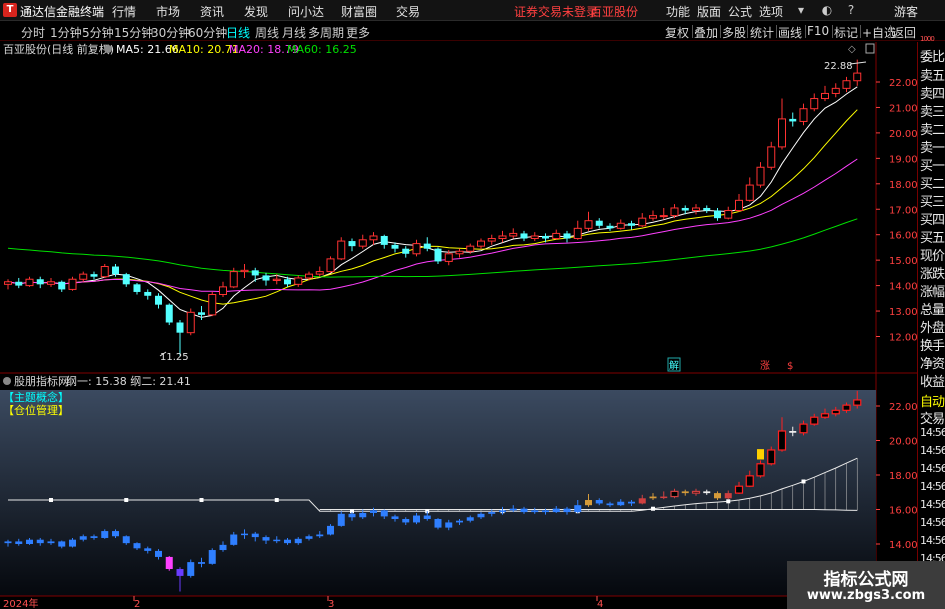  Describe the element at coordinates (903, 236) in the screenshot. I see `price-tick-label: 16.00` at that location.